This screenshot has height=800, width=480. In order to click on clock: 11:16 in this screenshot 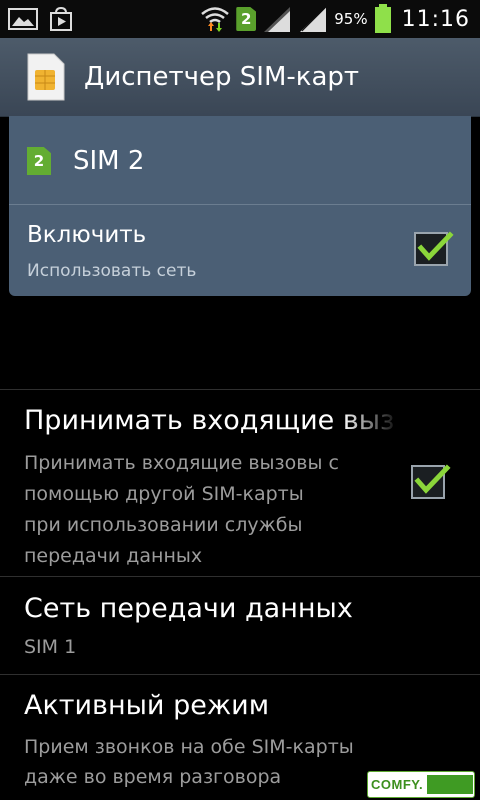, I will do `click(435, 19)`.